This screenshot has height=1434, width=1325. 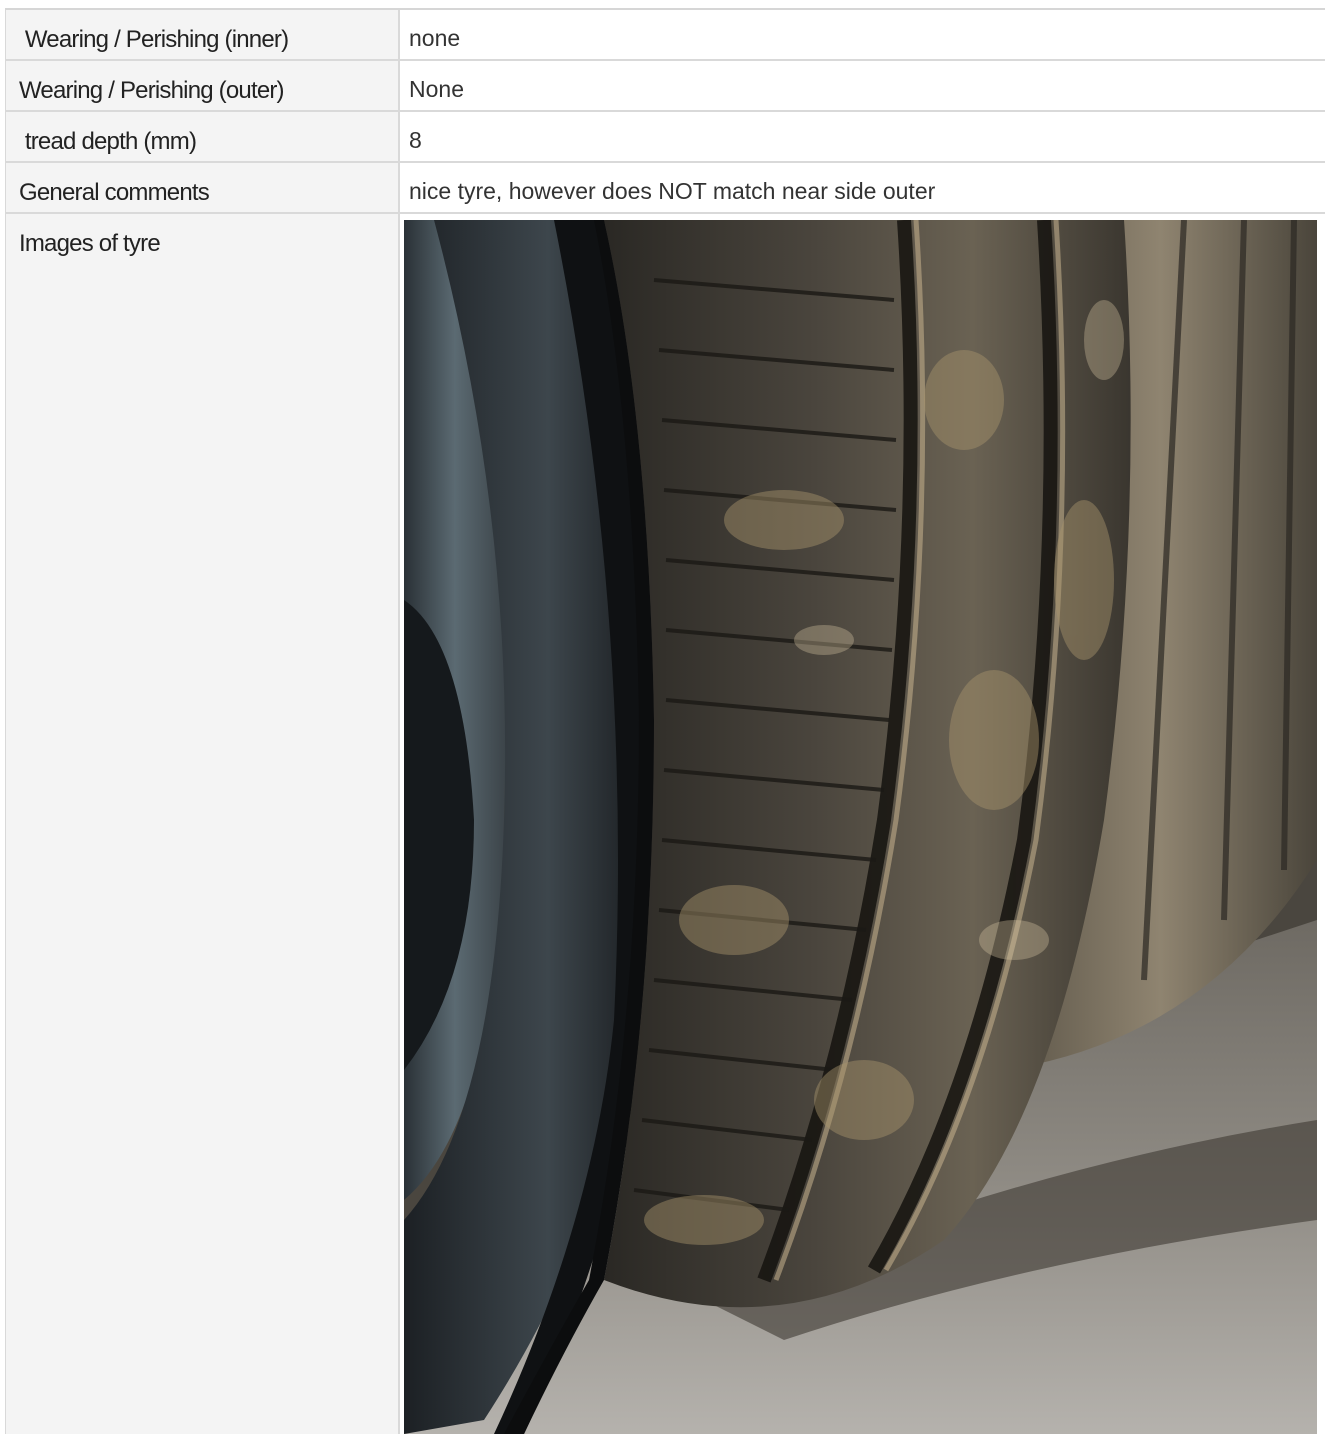 What do you see at coordinates (202, 187) in the screenshot?
I see `row-label-general-comments: General comments` at bounding box center [202, 187].